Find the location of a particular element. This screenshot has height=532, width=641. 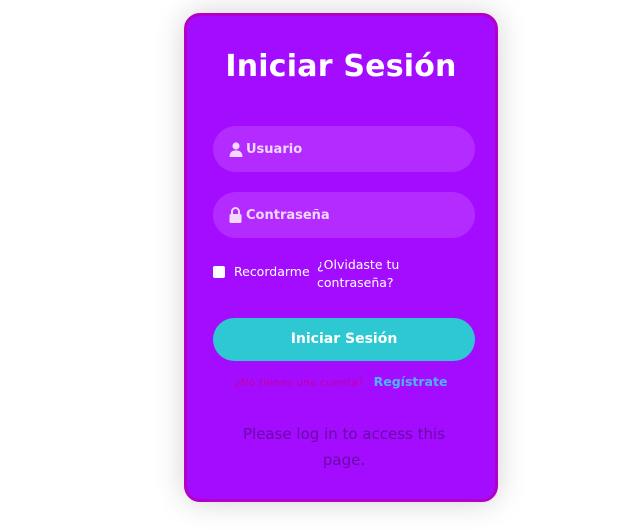

password-field is located at coordinates (344, 215).